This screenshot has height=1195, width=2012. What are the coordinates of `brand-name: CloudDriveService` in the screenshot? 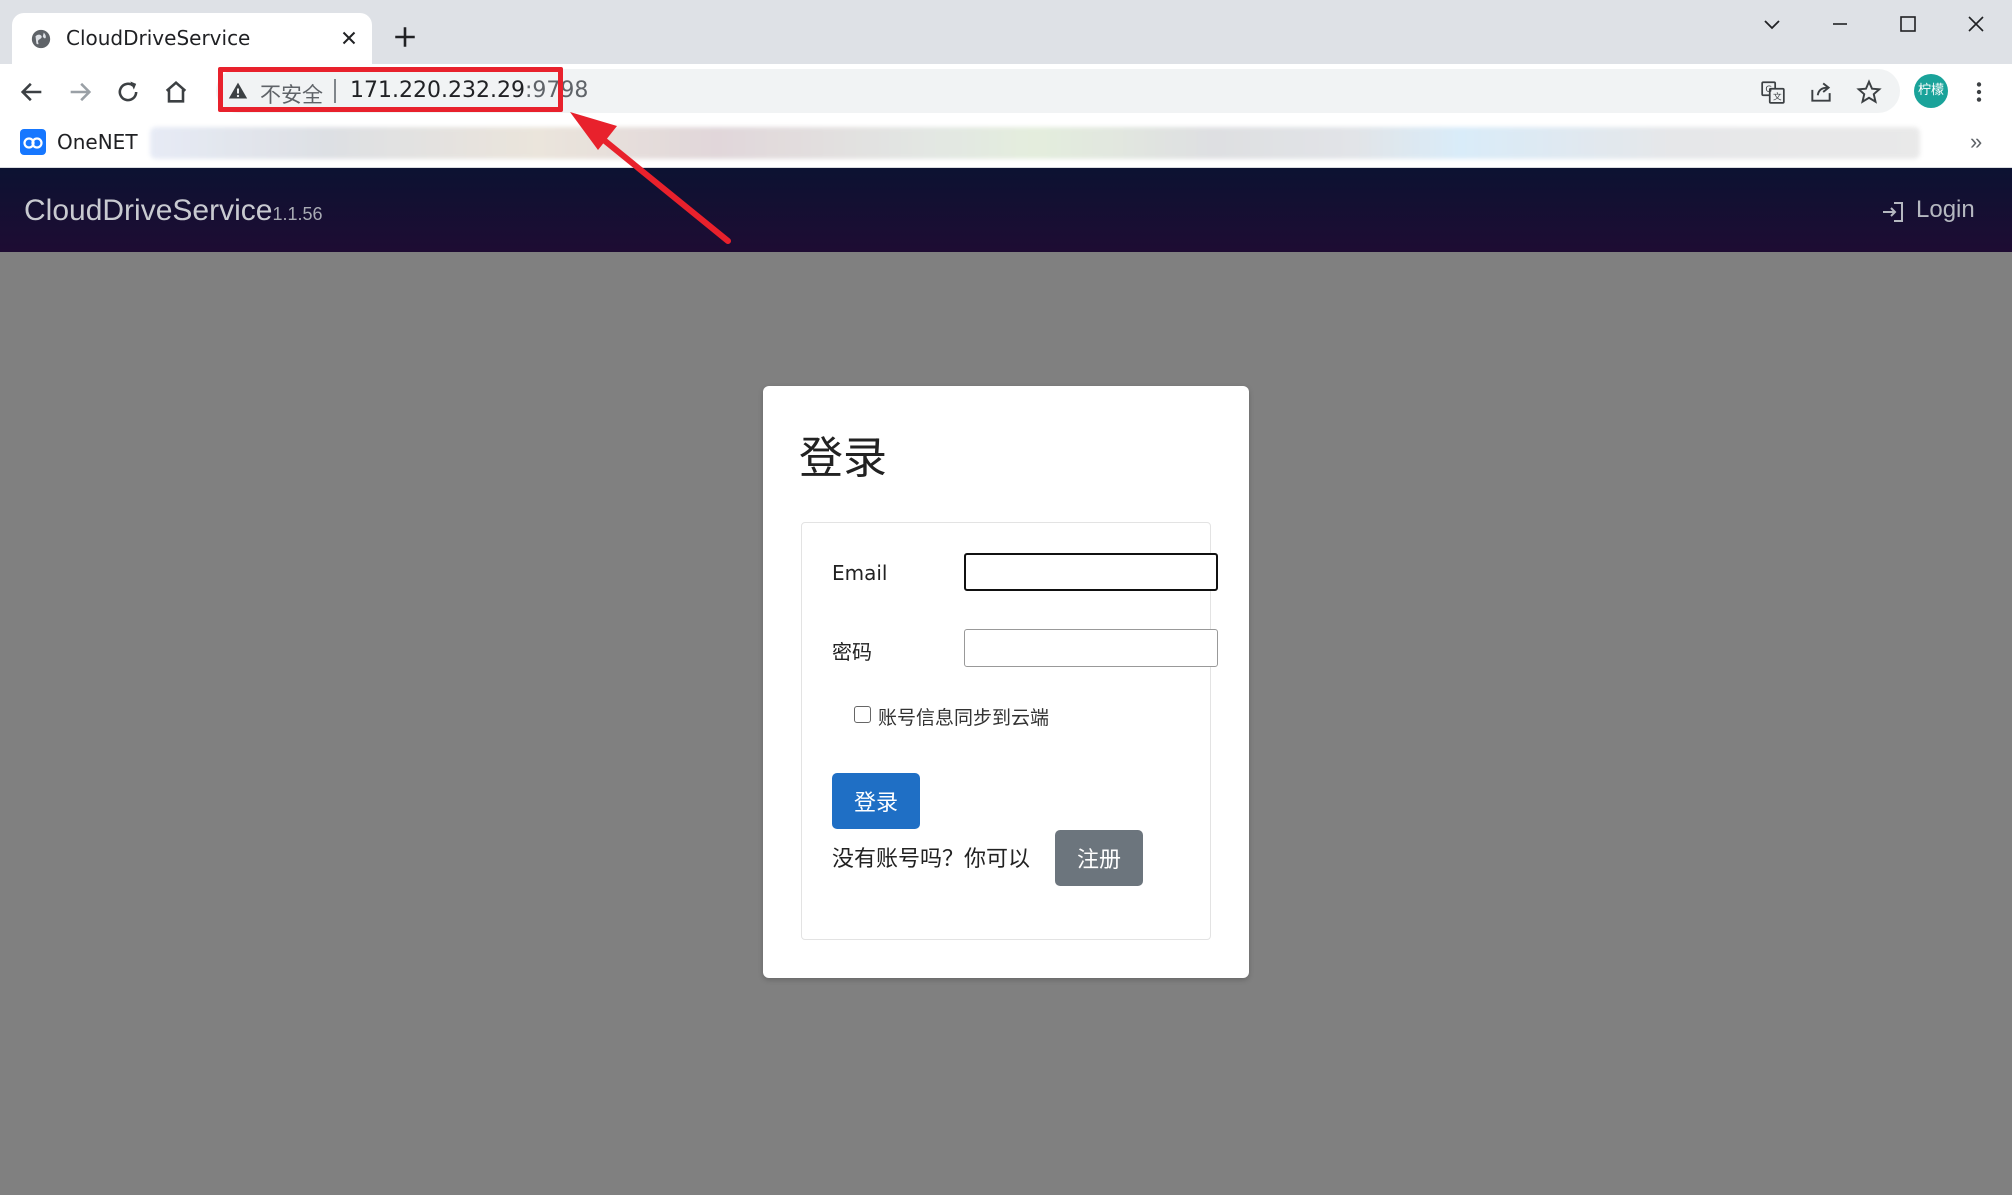 It's located at (148, 210).